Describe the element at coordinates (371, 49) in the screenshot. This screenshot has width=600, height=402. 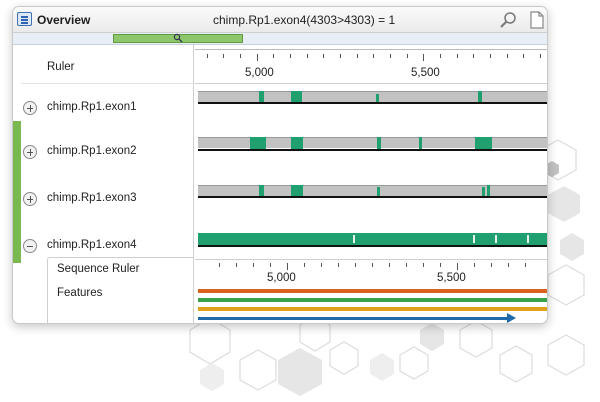
I see `ruler-line` at that location.